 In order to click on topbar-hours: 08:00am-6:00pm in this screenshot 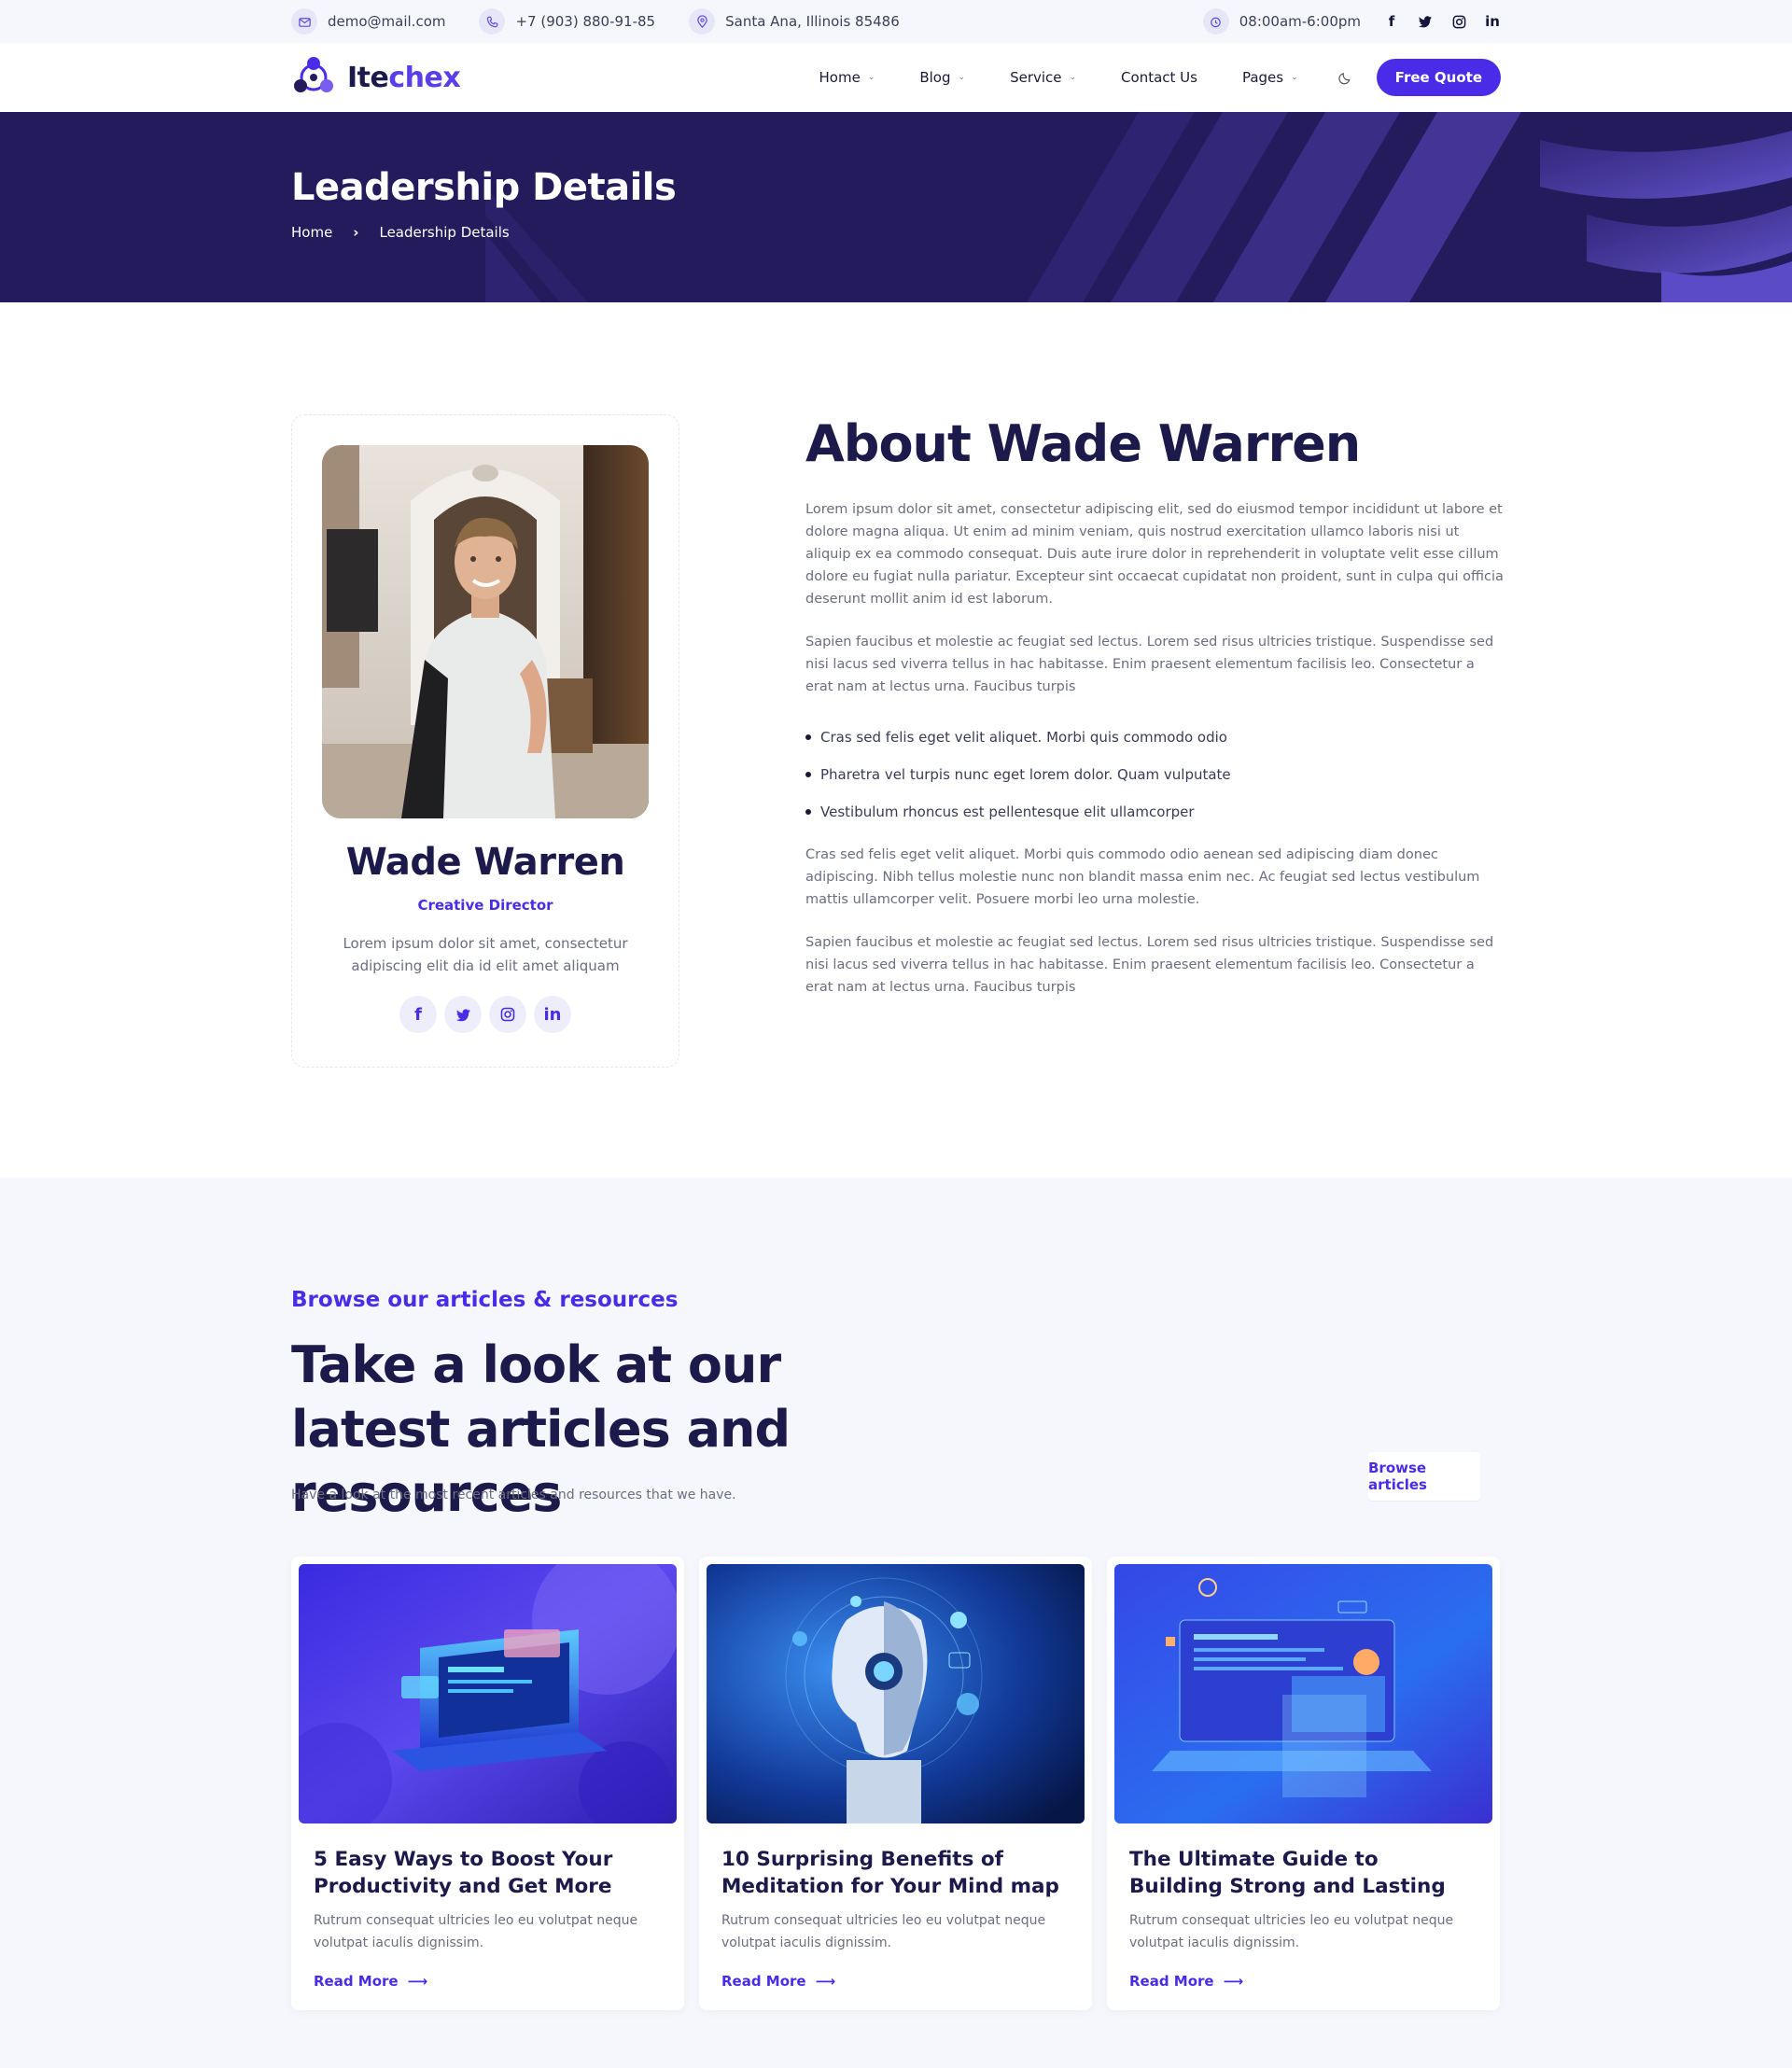, I will do `click(1281, 21)`.